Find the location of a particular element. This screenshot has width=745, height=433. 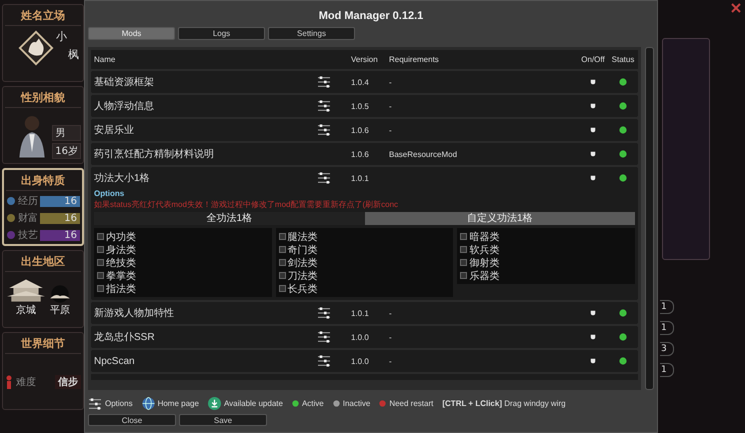

mod-name: 龙岛忠仆SSR is located at coordinates (124, 337).